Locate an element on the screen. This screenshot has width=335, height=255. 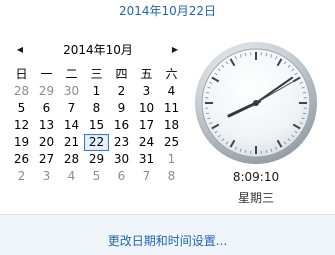
calendar-week-row: 567891011 is located at coordinates (96, 108).